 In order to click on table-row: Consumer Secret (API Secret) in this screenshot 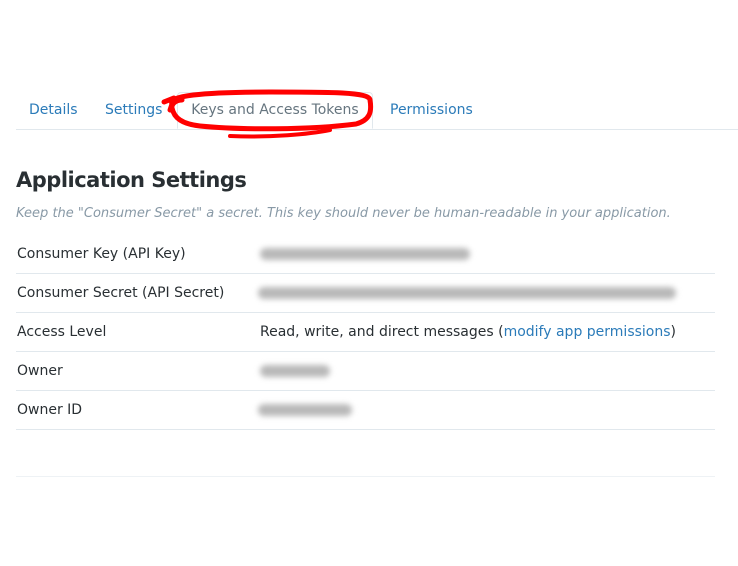, I will do `click(365, 293)`.